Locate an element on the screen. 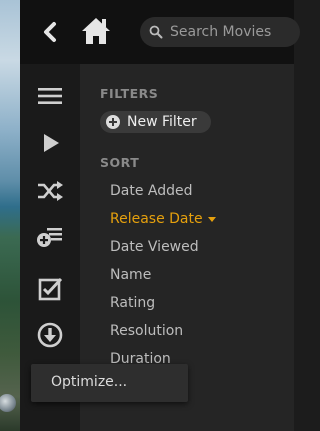 The width and height of the screenshot is (320, 431). home-icon is located at coordinates (96, 31).